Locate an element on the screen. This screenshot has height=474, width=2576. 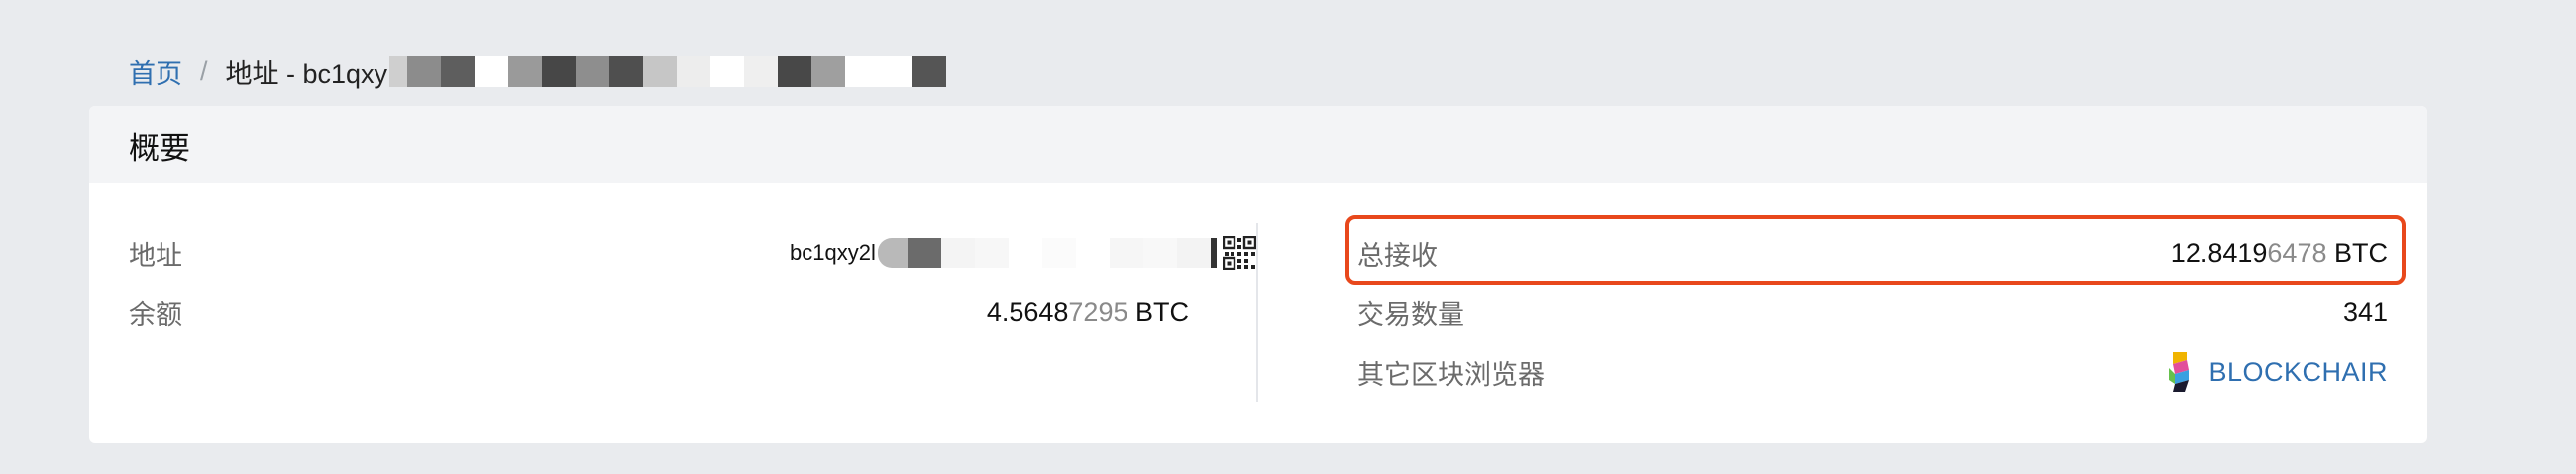
balance-main: 4.5648 is located at coordinates (1027, 311).